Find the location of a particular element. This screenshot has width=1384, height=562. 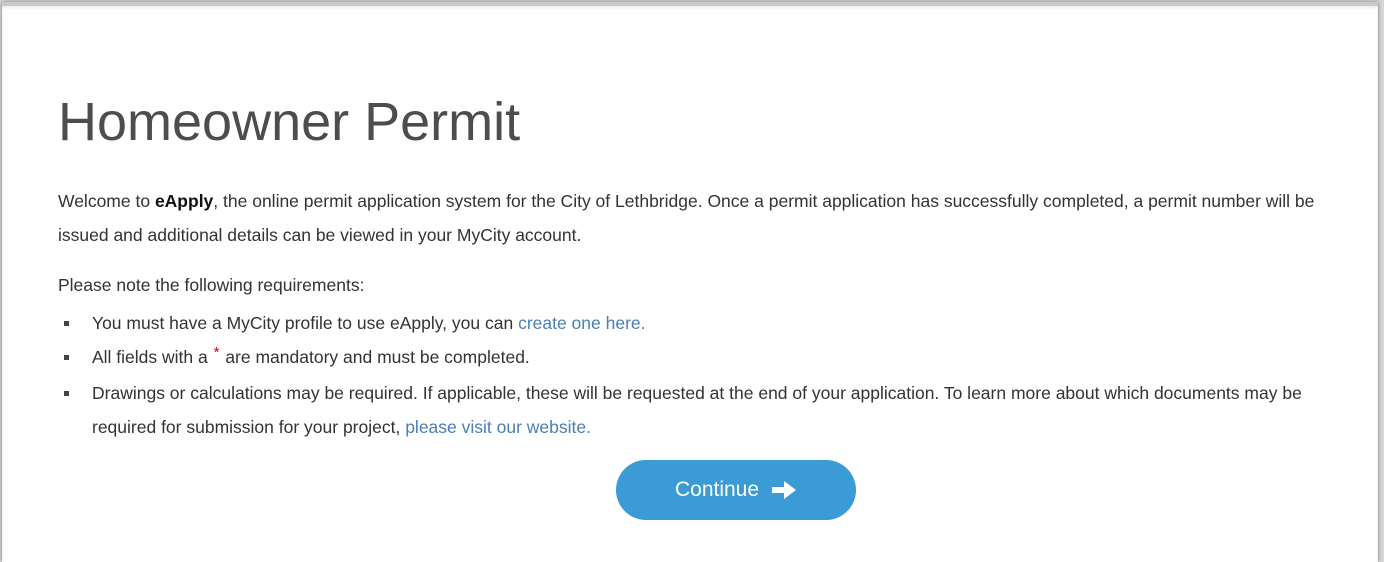

requirement-text: All fields with a is located at coordinates (152, 357).